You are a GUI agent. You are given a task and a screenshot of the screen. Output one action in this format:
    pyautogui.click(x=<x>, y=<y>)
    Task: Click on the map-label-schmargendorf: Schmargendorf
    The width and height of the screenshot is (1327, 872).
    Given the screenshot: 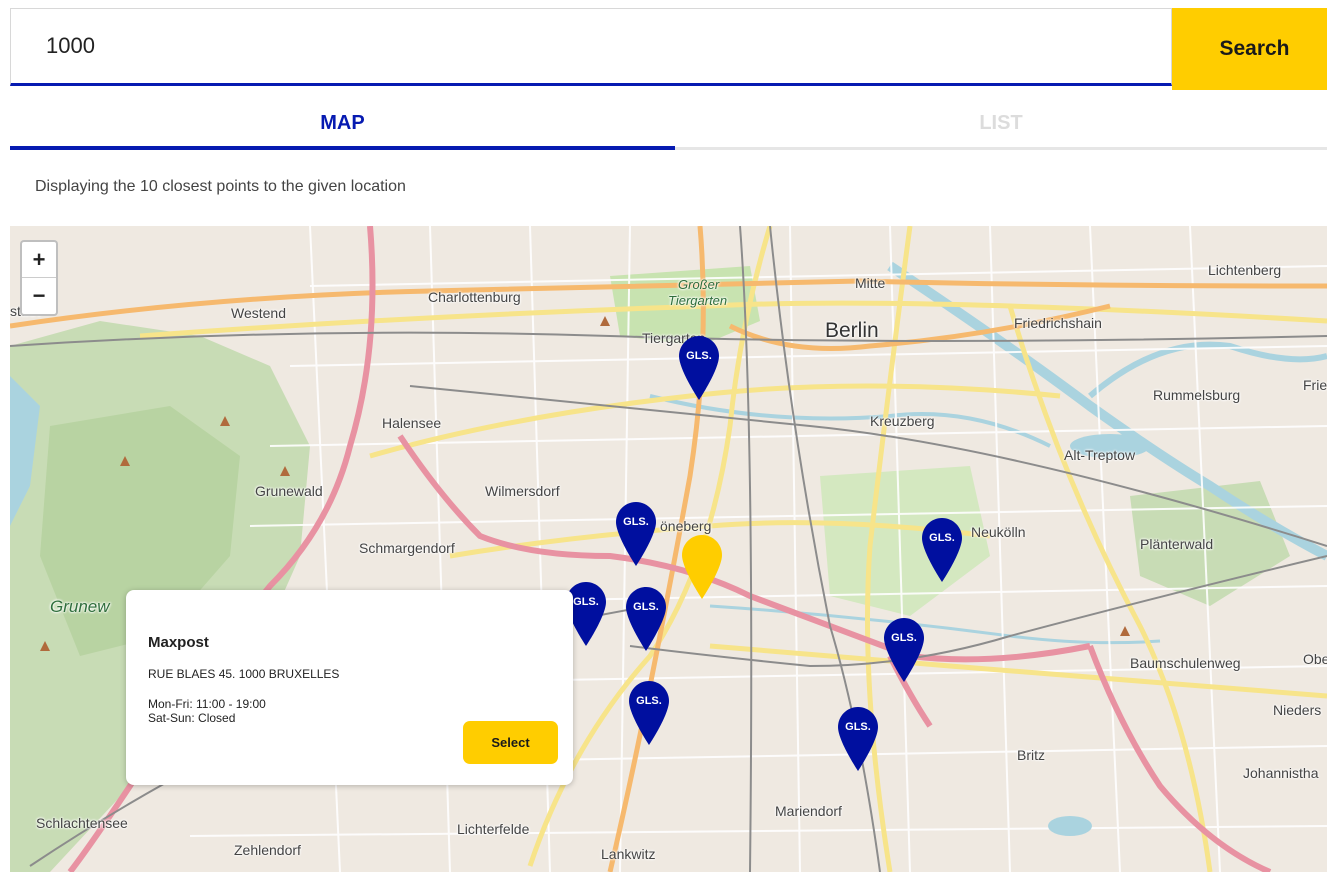 What is the action you would take?
    pyautogui.click(x=407, y=548)
    